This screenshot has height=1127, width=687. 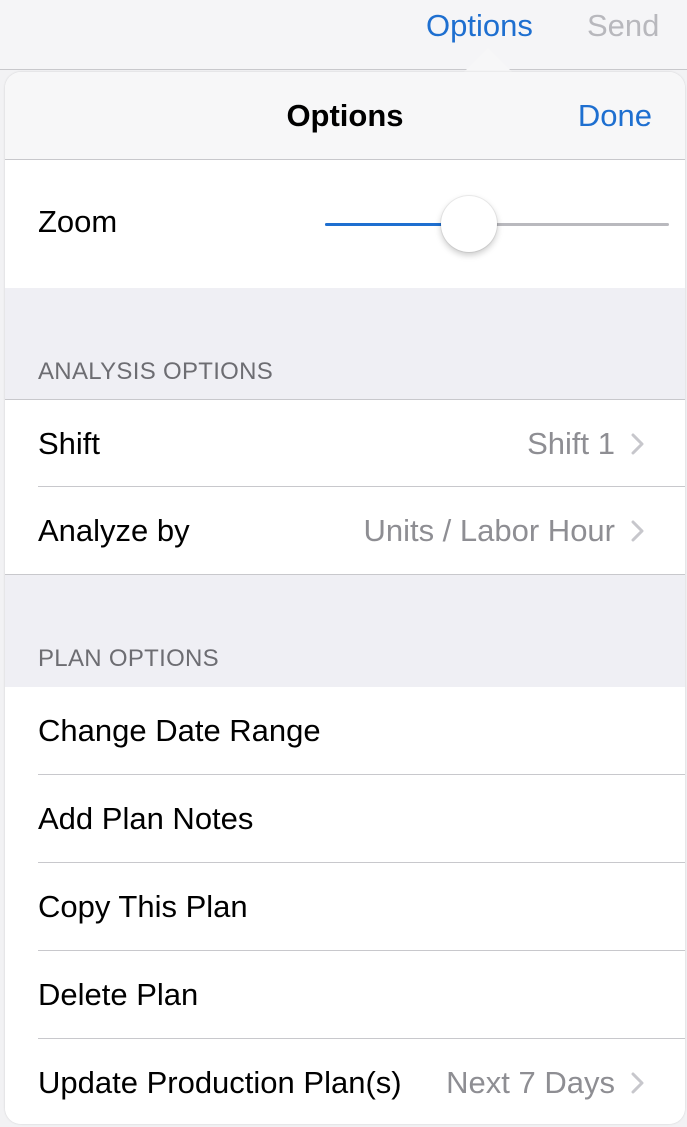 What do you see at coordinates (345, 731) in the screenshot?
I see `change-date-range-row: Change Date Range` at bounding box center [345, 731].